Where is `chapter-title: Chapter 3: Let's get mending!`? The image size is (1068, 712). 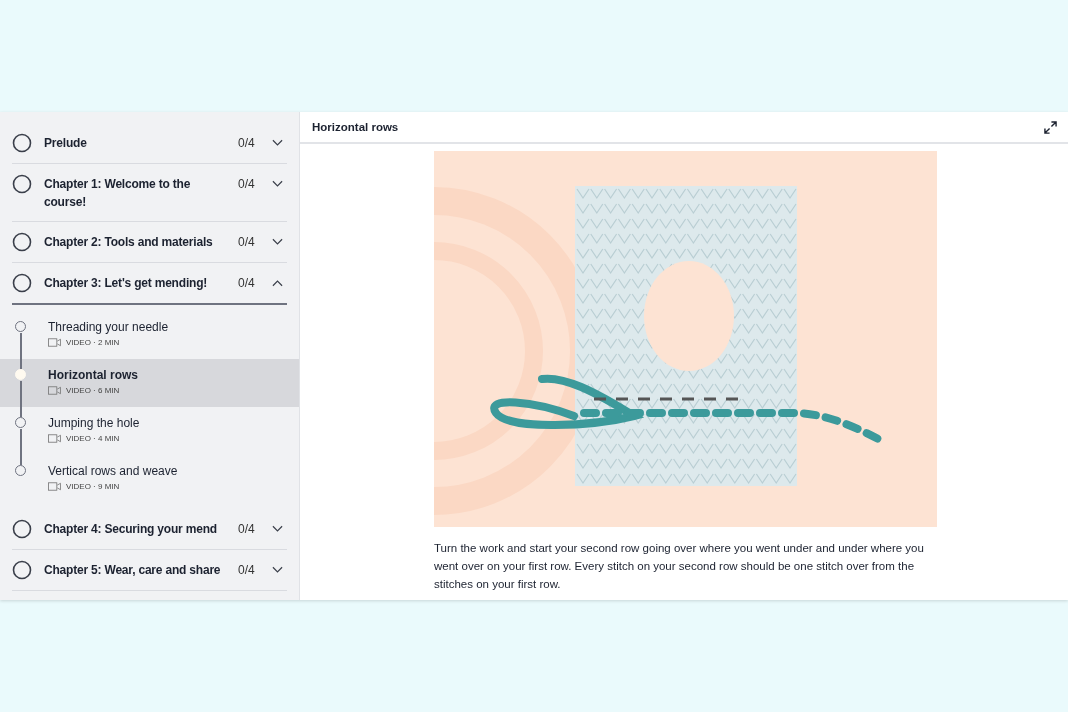
chapter-title: Chapter 3: Let's get mending! is located at coordinates (126, 283).